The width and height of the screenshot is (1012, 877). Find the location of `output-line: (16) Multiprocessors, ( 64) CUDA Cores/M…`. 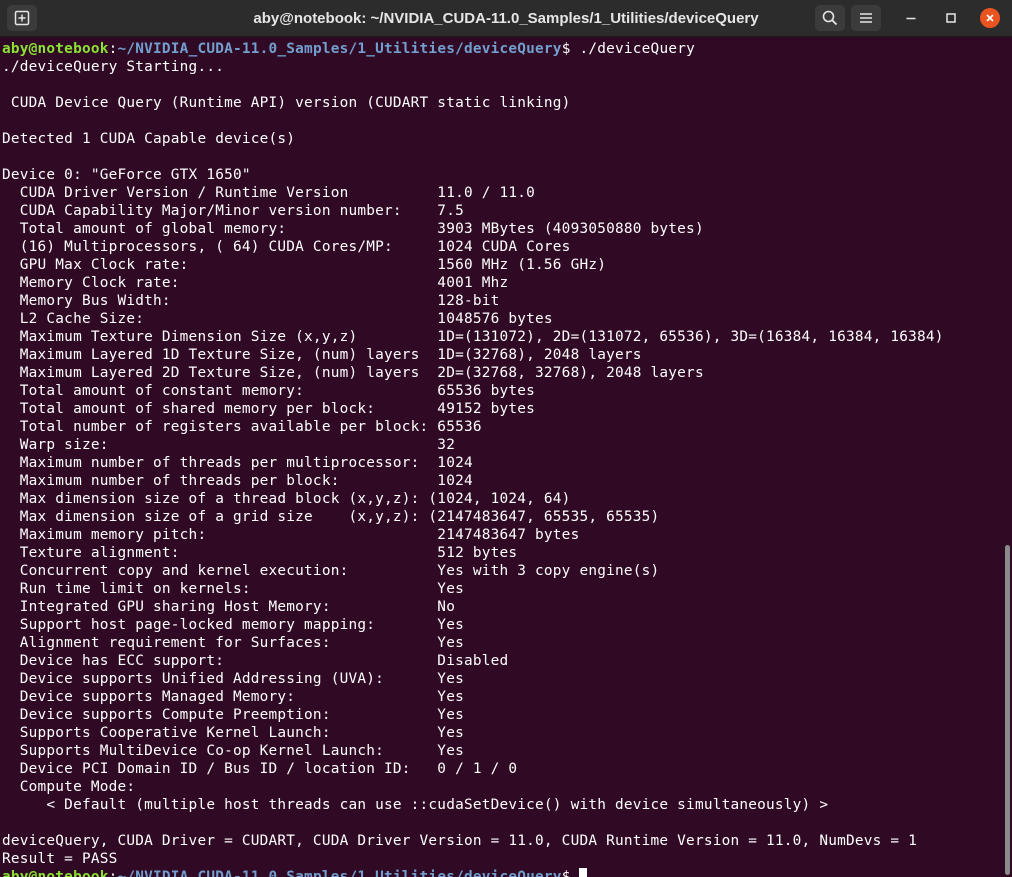

output-line: (16) Multiprocessors, ( 64) CUDA Cores/M… is located at coordinates (286, 247).